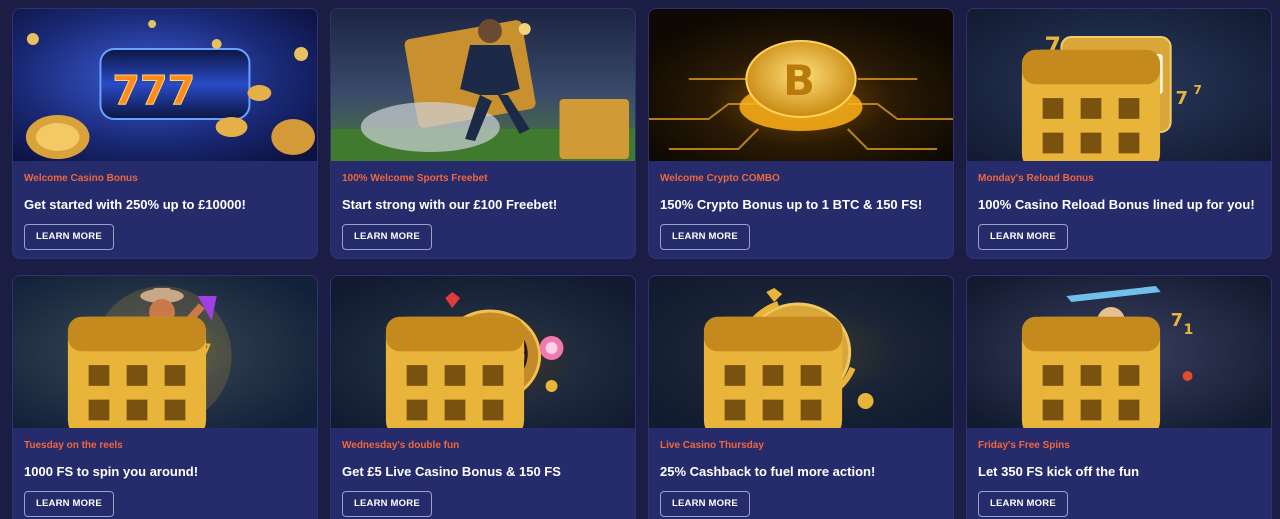 This screenshot has height=519, width=1280. Describe the element at coordinates (451, 471) in the screenshot. I see `promo-headline: Get £5 Live Casino Bonus & 150 FS` at that location.